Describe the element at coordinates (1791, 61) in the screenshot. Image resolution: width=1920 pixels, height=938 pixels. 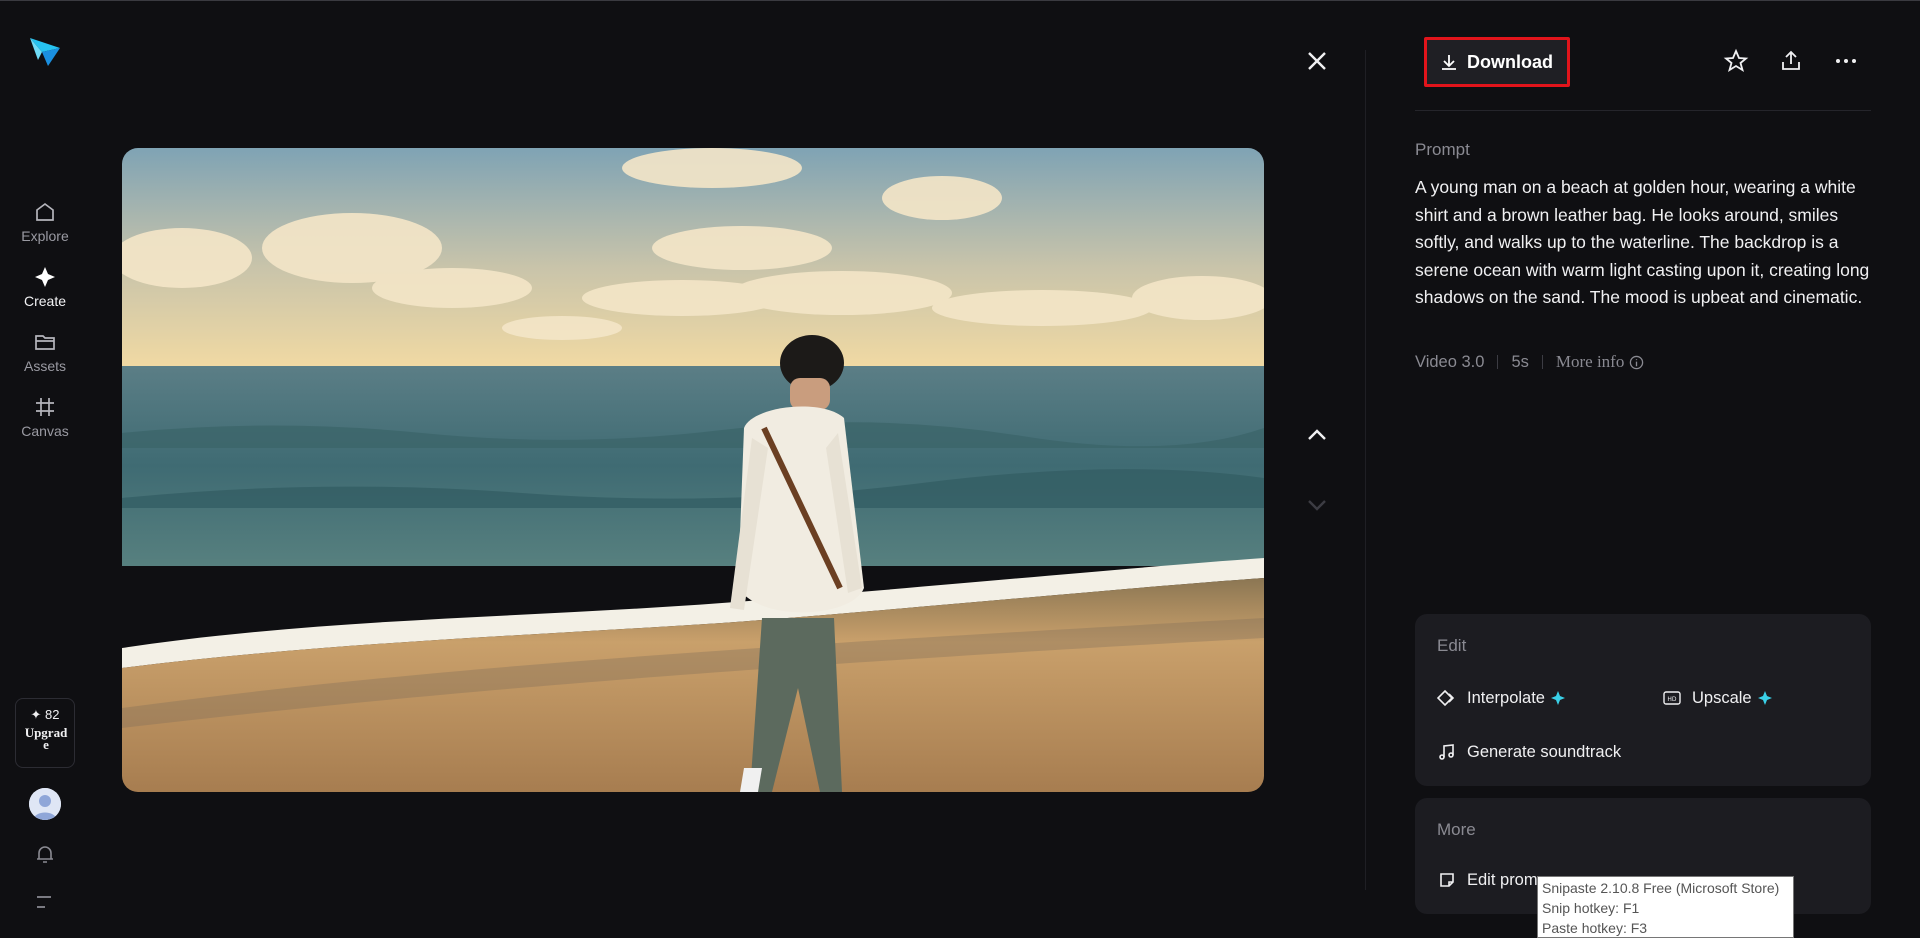
I see `share-icon` at that location.